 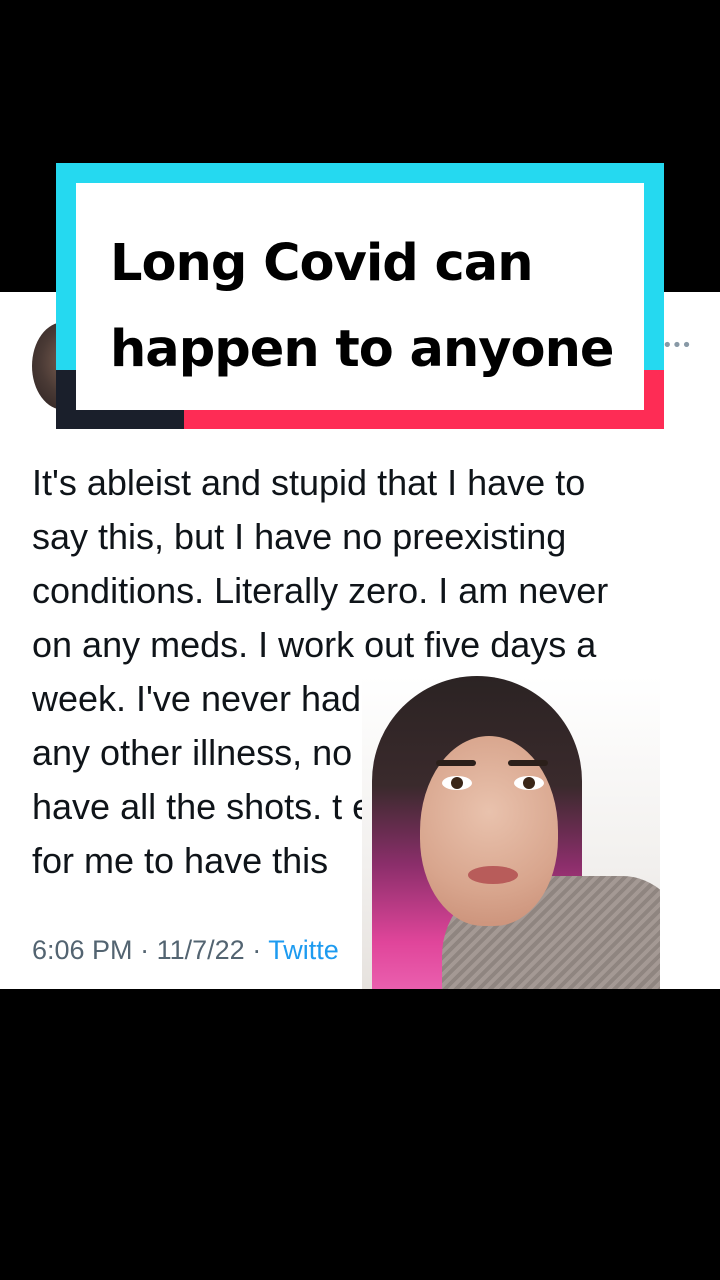 What do you see at coordinates (322, 263) in the screenshot?
I see `video-title-line-1: Long Covid can` at bounding box center [322, 263].